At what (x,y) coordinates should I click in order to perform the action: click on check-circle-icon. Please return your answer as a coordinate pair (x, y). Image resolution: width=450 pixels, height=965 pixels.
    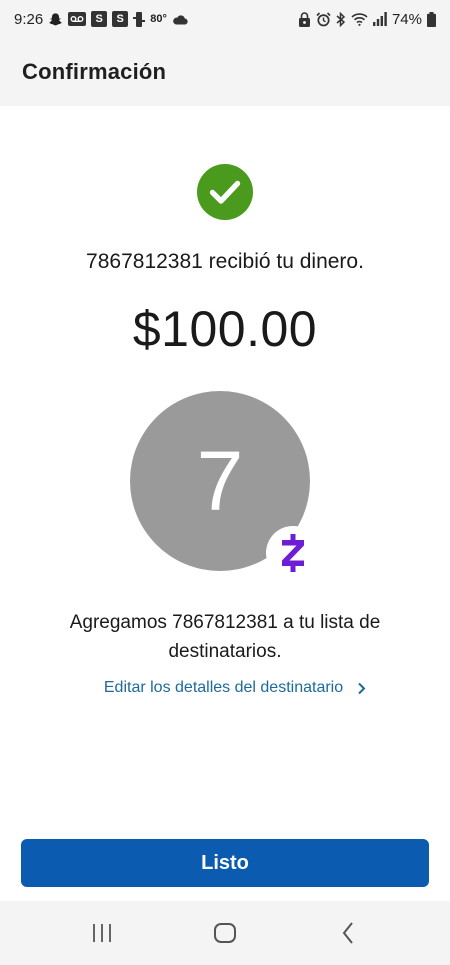
    Looking at the image, I should click on (225, 192).